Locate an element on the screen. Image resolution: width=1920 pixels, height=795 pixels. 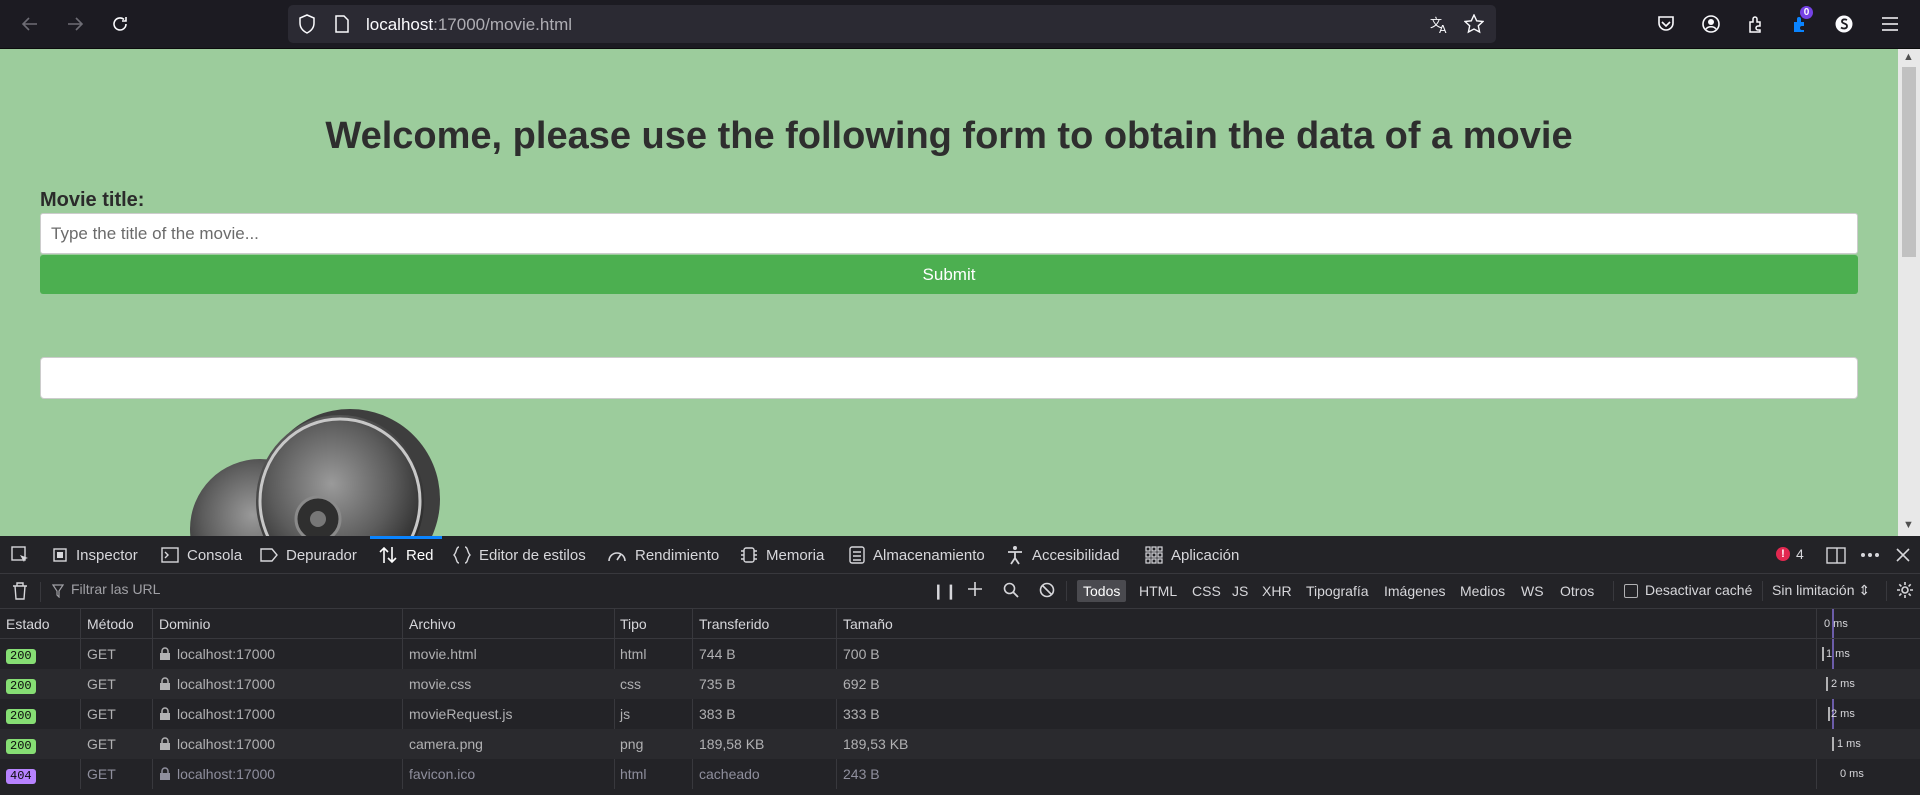
column-header-domain: Dominio is located at coordinates (184, 624).